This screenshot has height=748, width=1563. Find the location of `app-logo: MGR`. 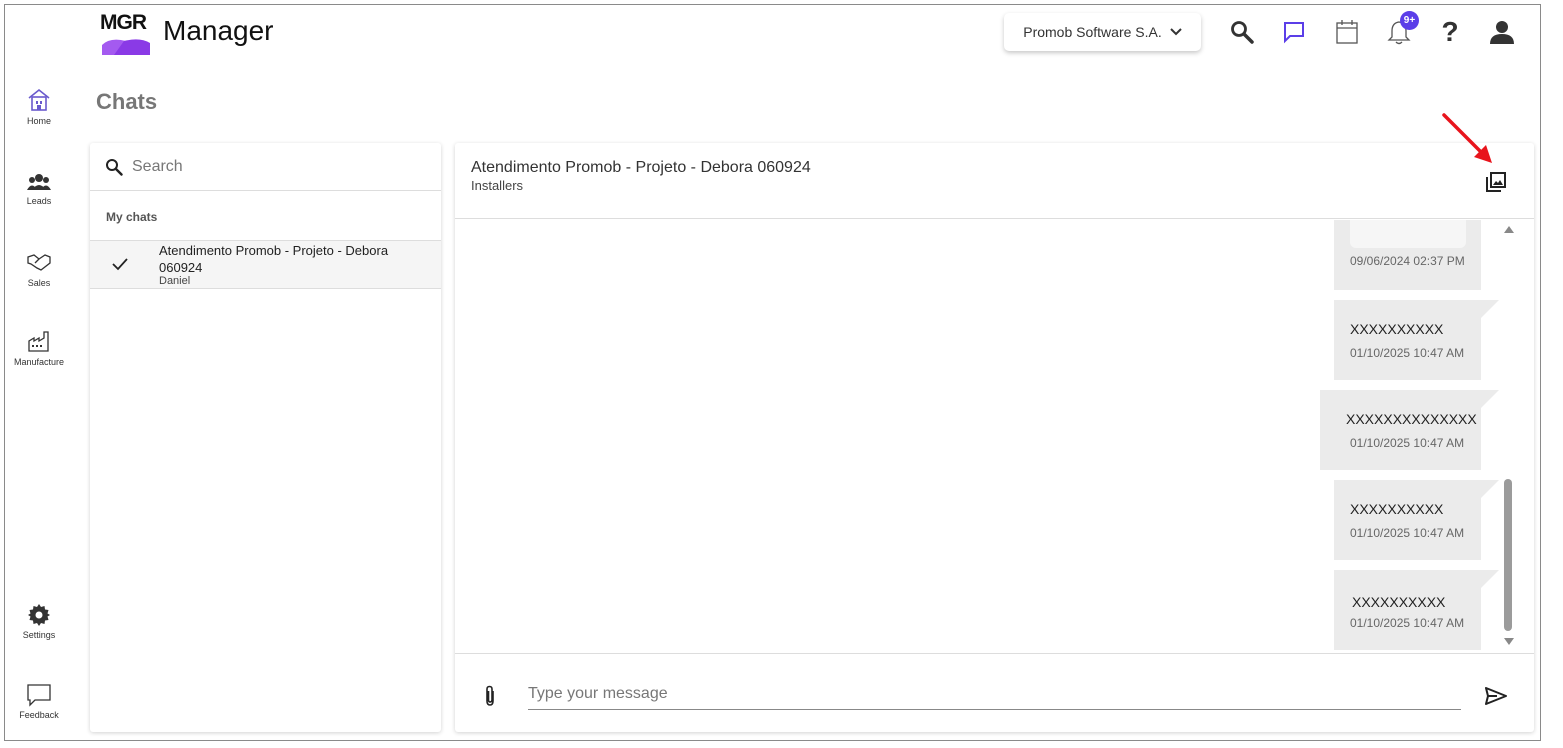

app-logo: MGR is located at coordinates (126, 33).